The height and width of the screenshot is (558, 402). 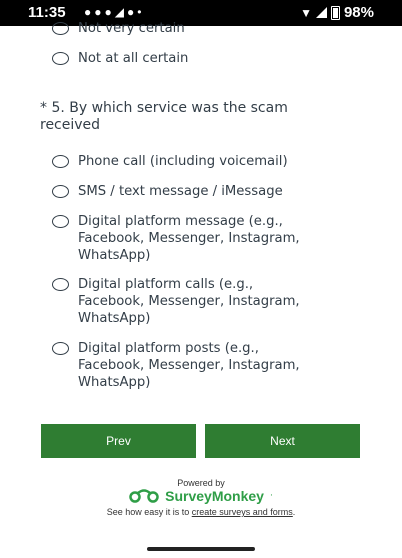 I want to click on option-not-at-all-certain: Not at all certain, so click(x=207, y=58).